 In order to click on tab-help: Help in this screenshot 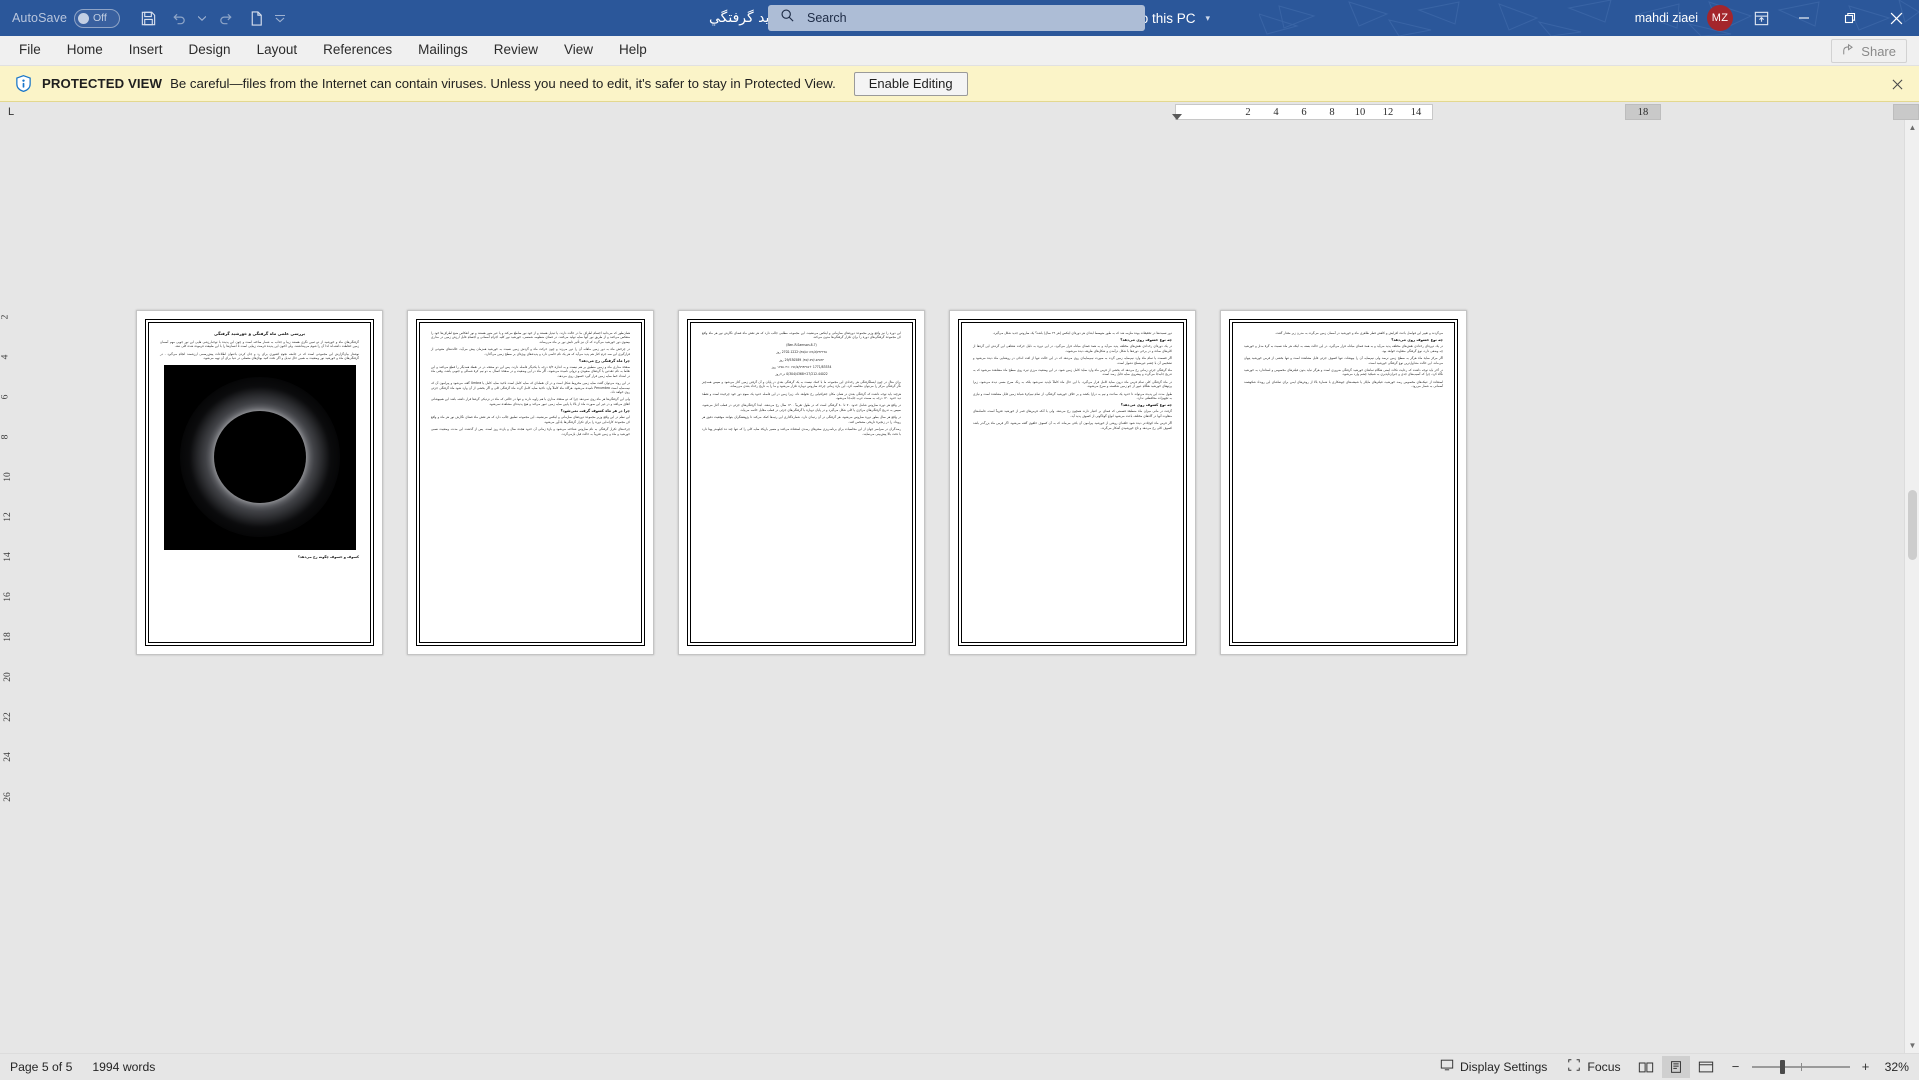, I will do `click(633, 50)`.